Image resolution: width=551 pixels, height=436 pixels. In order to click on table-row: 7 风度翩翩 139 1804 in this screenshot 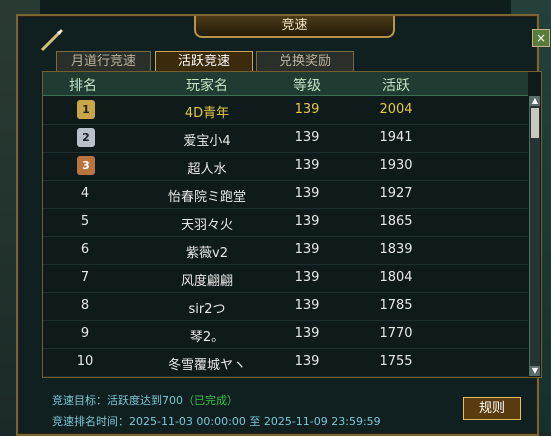, I will do `click(285, 278)`.